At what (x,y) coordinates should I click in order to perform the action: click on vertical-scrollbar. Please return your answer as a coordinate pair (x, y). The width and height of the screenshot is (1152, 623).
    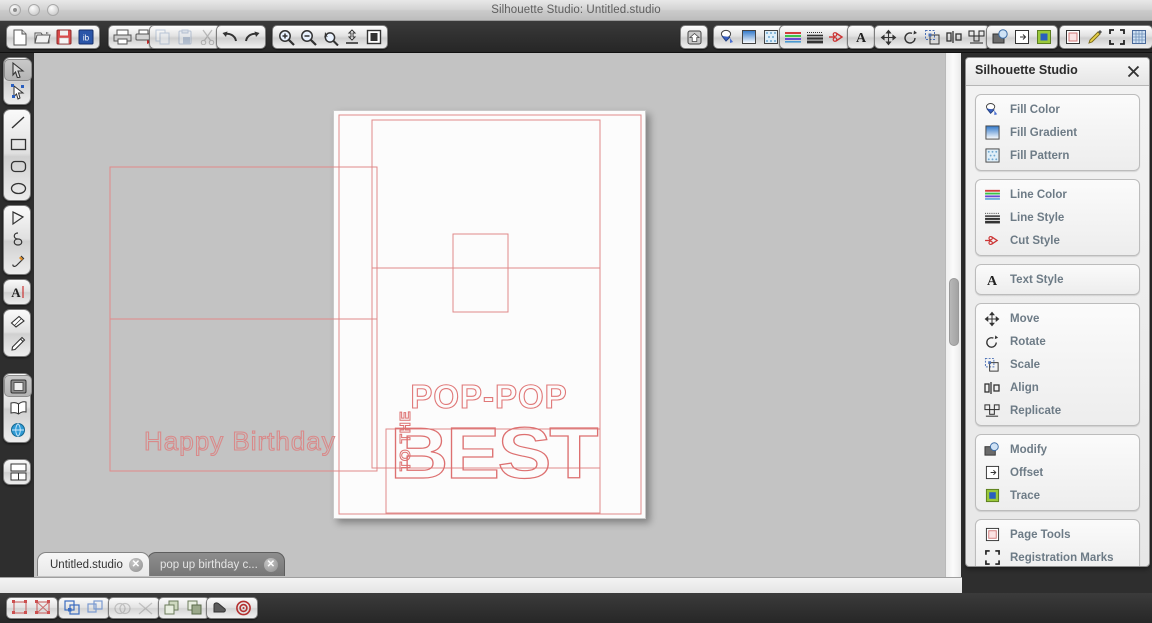
    Looking at the image, I should click on (953, 315).